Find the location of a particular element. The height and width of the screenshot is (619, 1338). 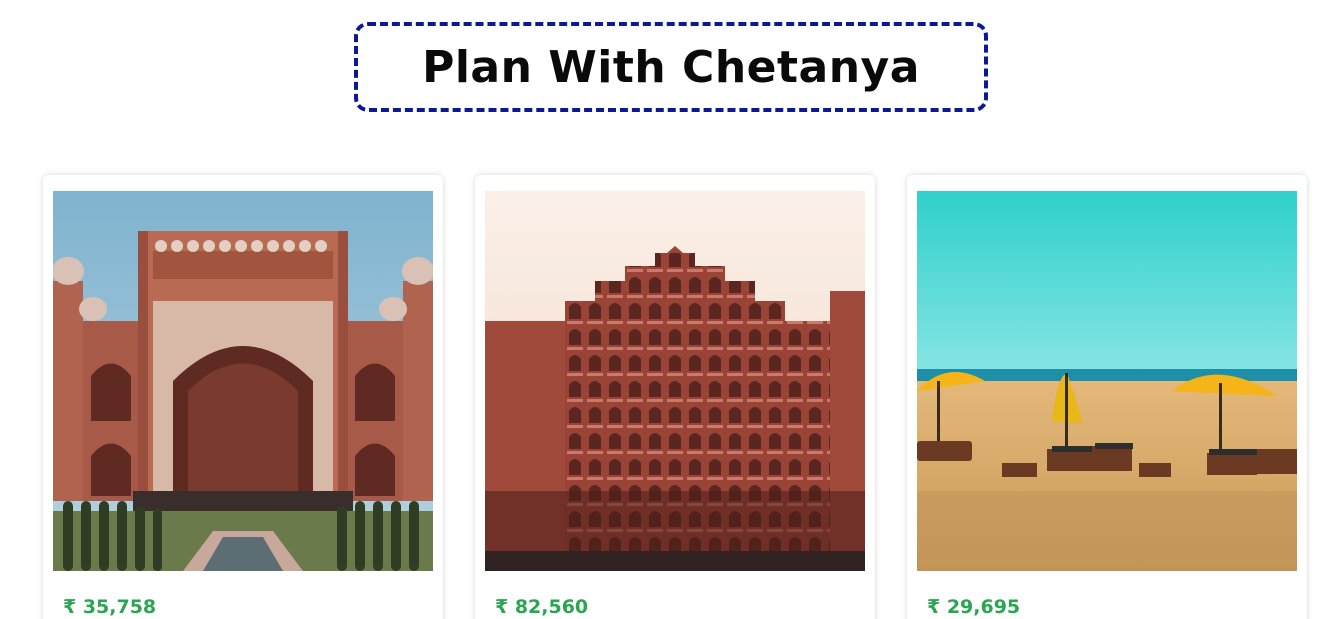

tour-price: ₹ 35,758 is located at coordinates (110, 607).